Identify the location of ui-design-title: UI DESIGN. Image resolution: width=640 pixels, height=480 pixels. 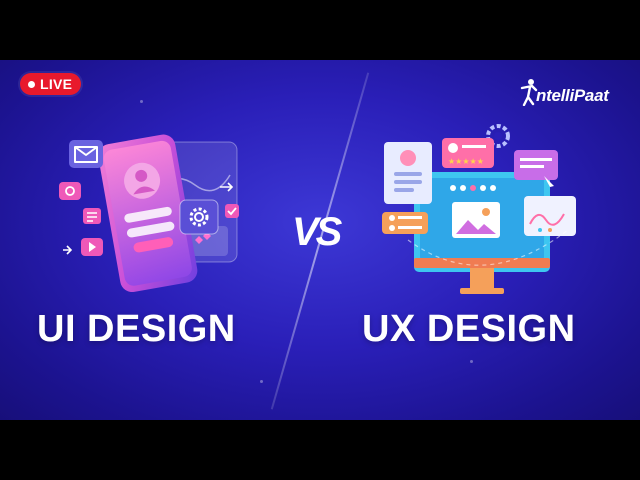
(136, 329).